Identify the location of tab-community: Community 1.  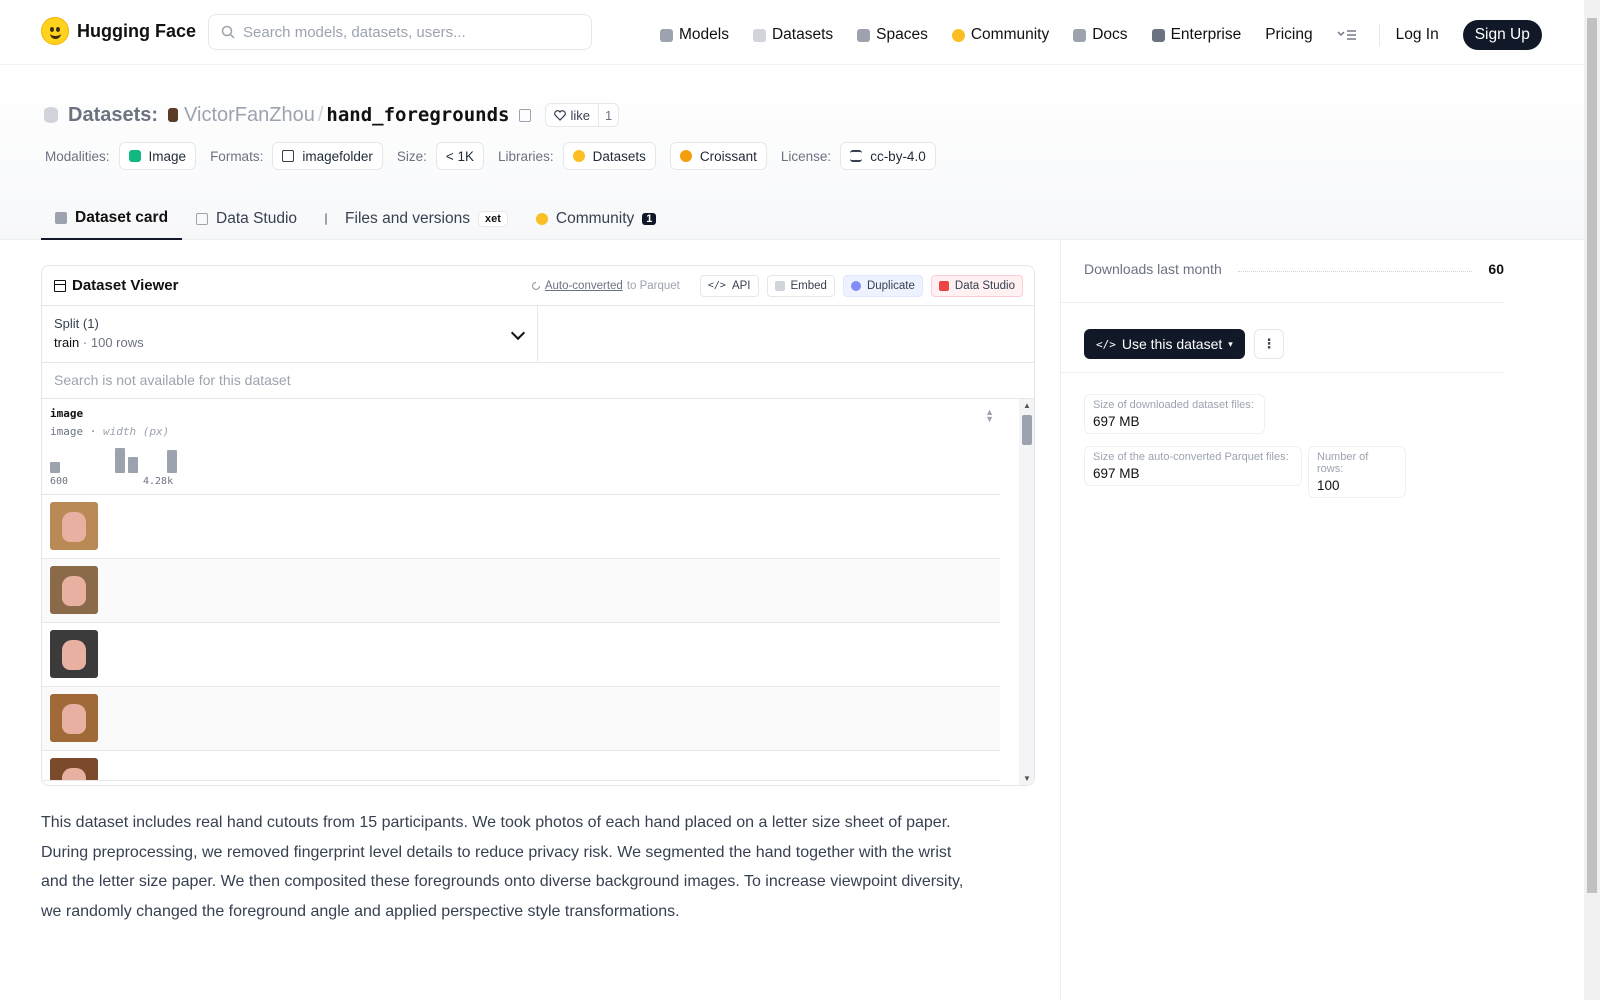
(596, 219).